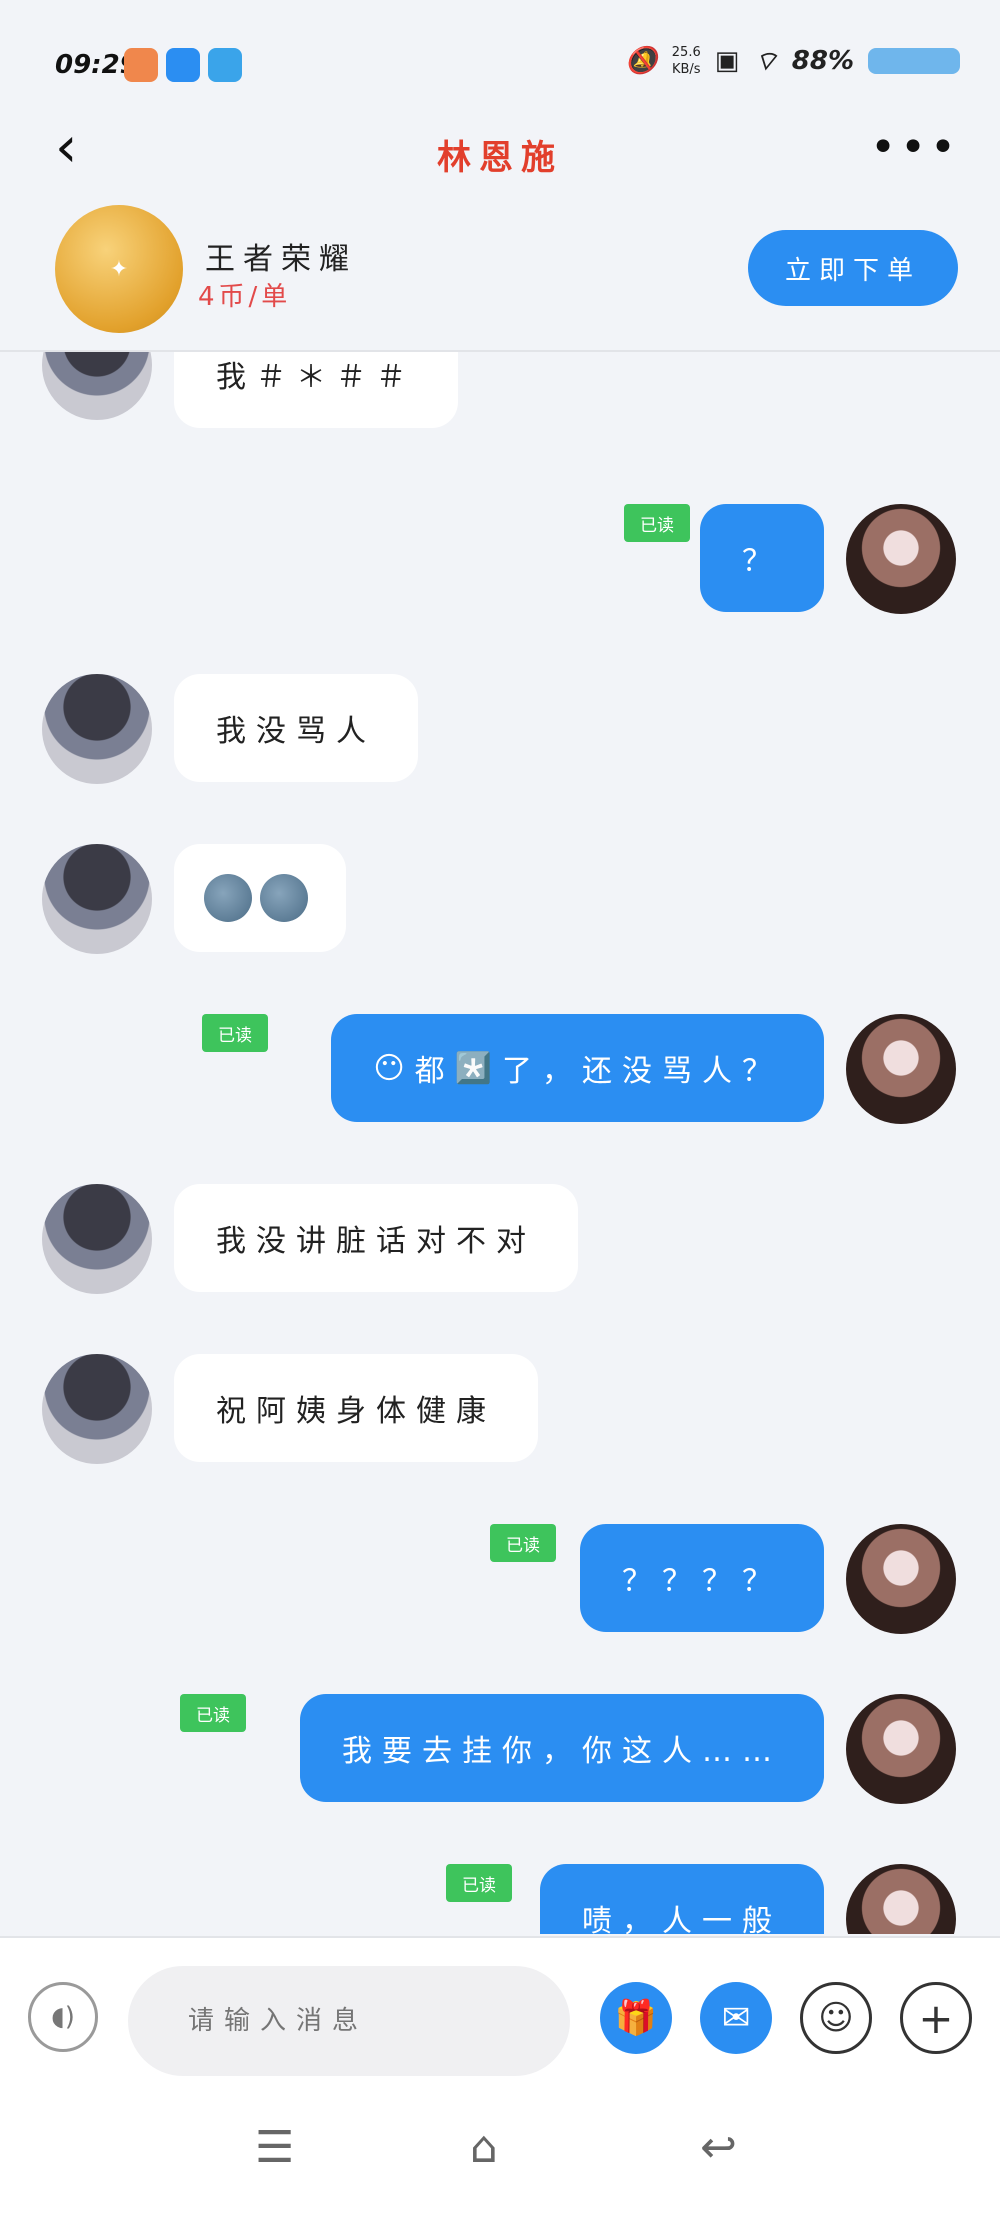 This screenshot has height=2222, width=1000. What do you see at coordinates (281, 259) in the screenshot?
I see `game-name: 王者荣耀` at bounding box center [281, 259].